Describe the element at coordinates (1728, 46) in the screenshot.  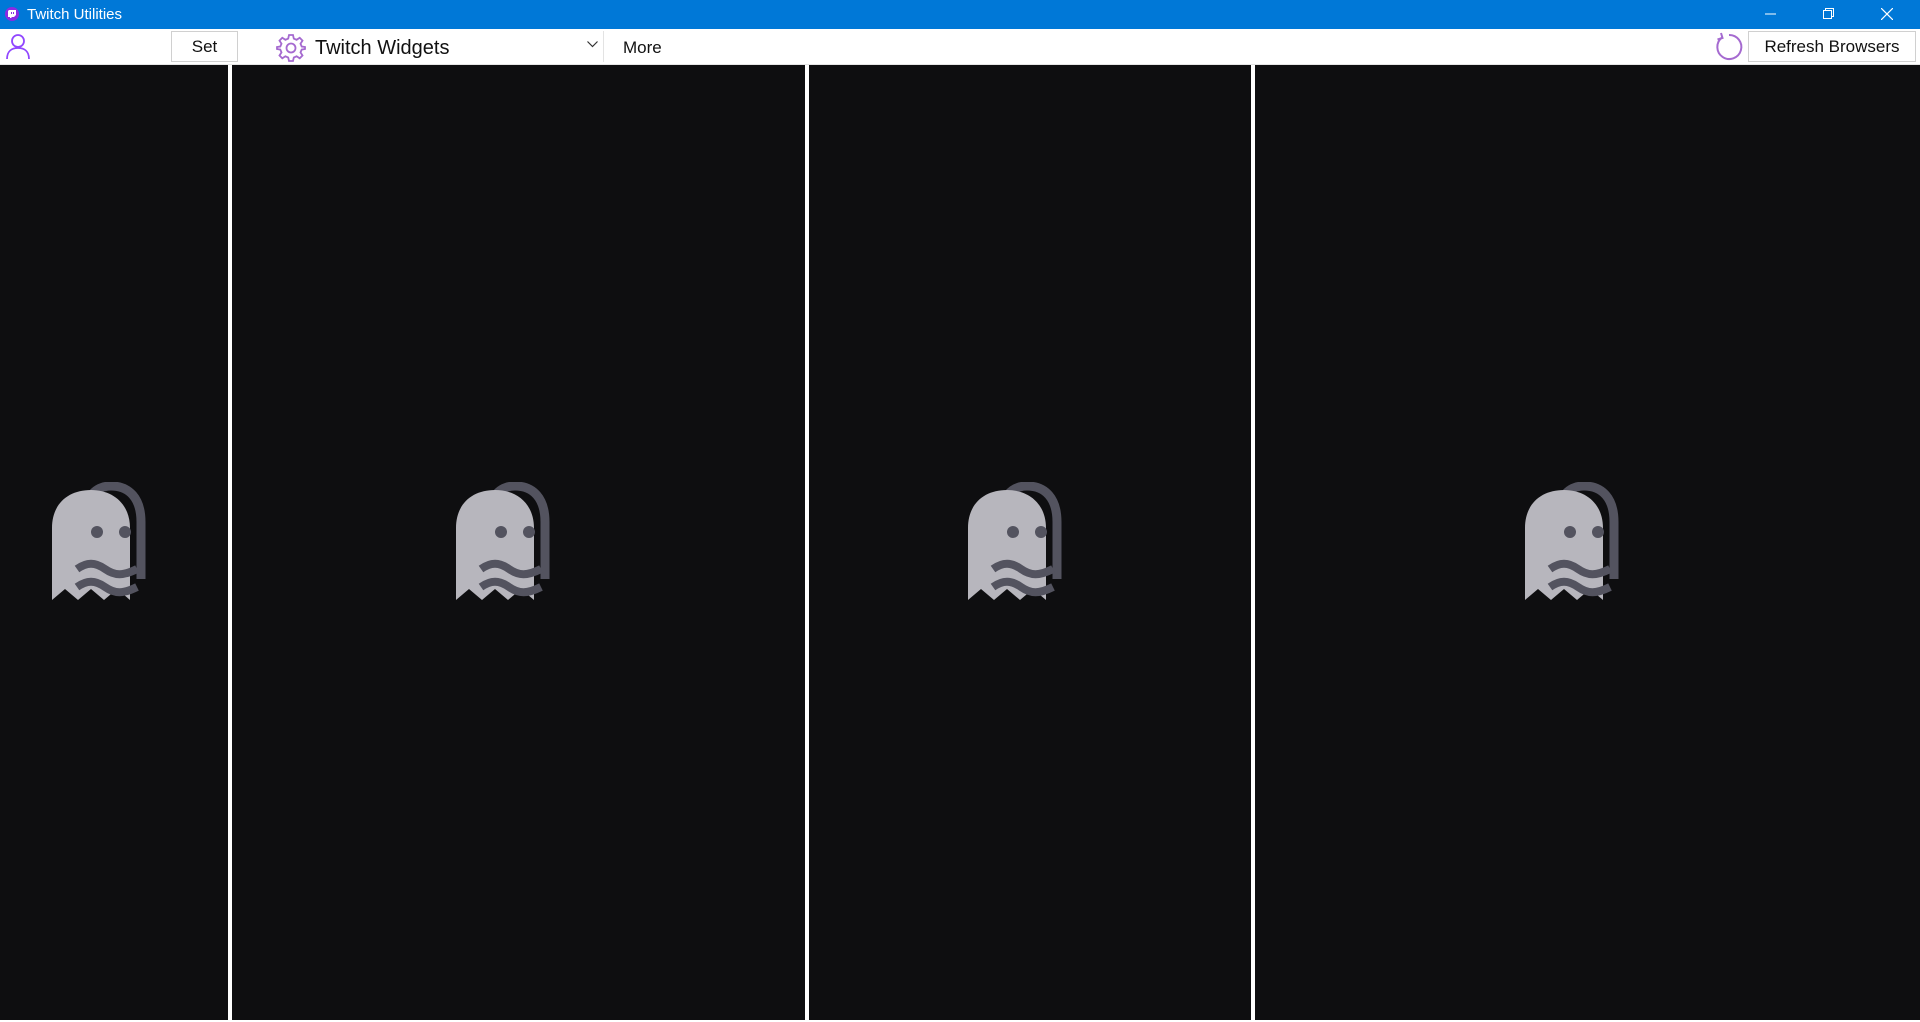
I see `refresh-icon` at that location.